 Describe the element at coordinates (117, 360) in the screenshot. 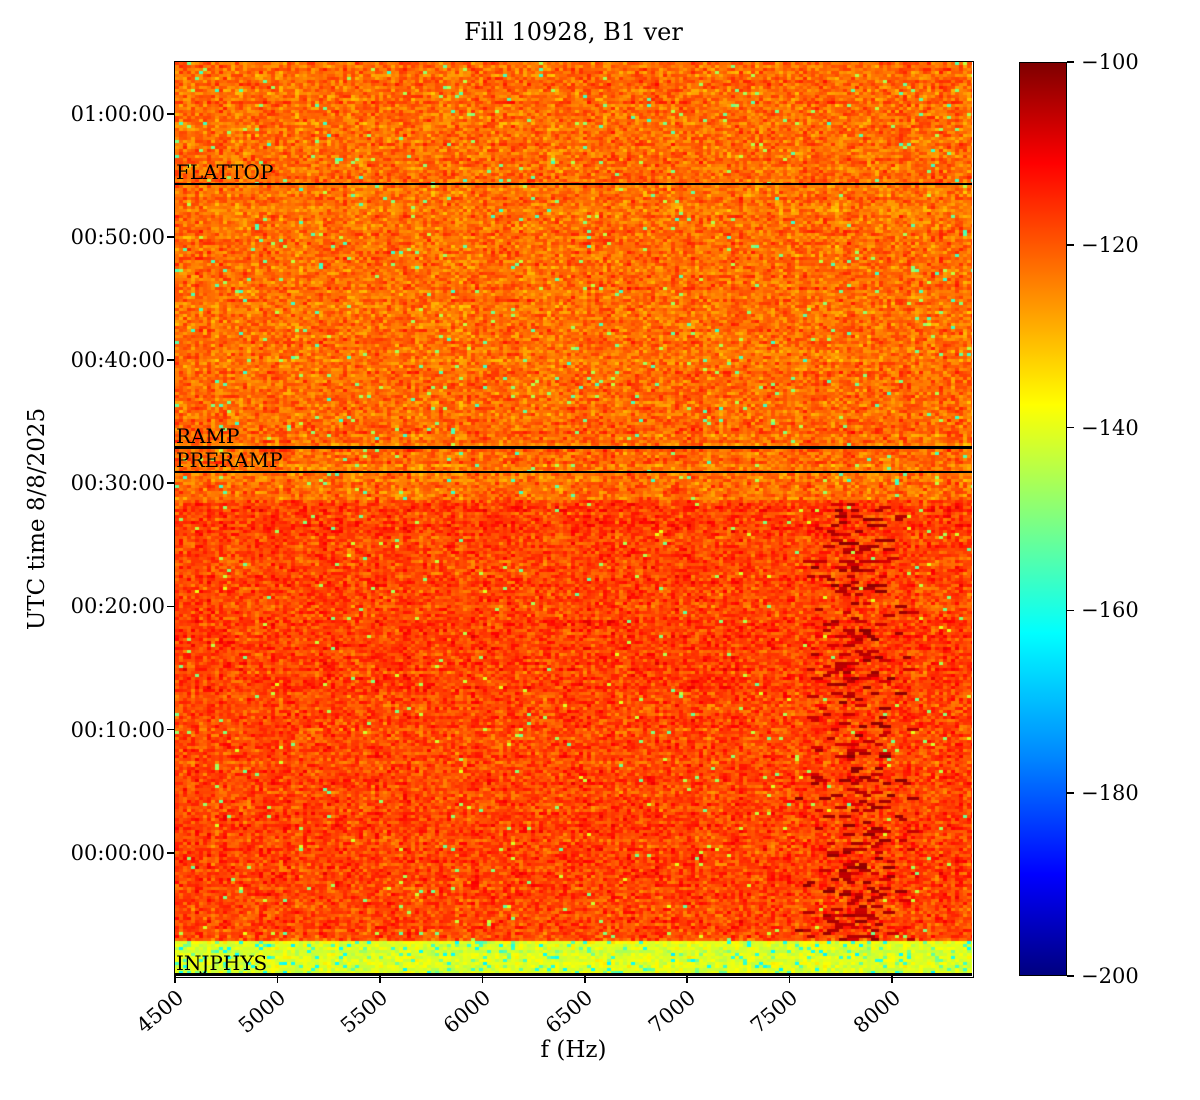

I see `y-tick-label: 00:40:00` at that location.